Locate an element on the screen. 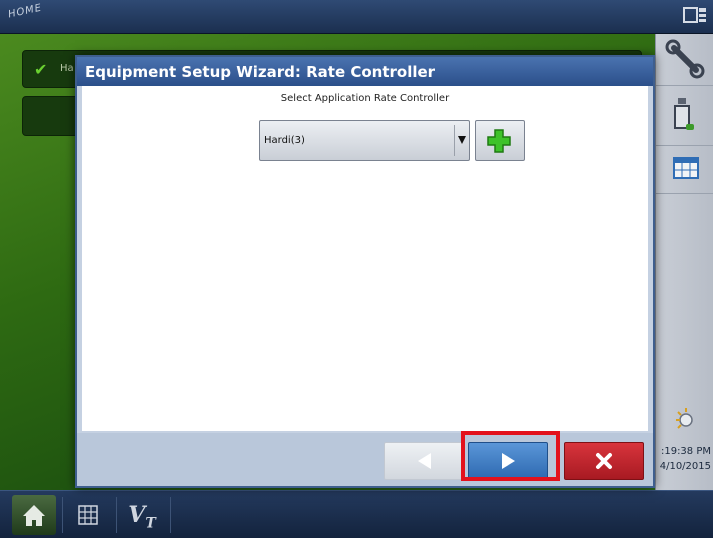 Image resolution: width=713 pixels, height=538 pixels. rate-controller-select: Hardi(3) is located at coordinates (364, 140).